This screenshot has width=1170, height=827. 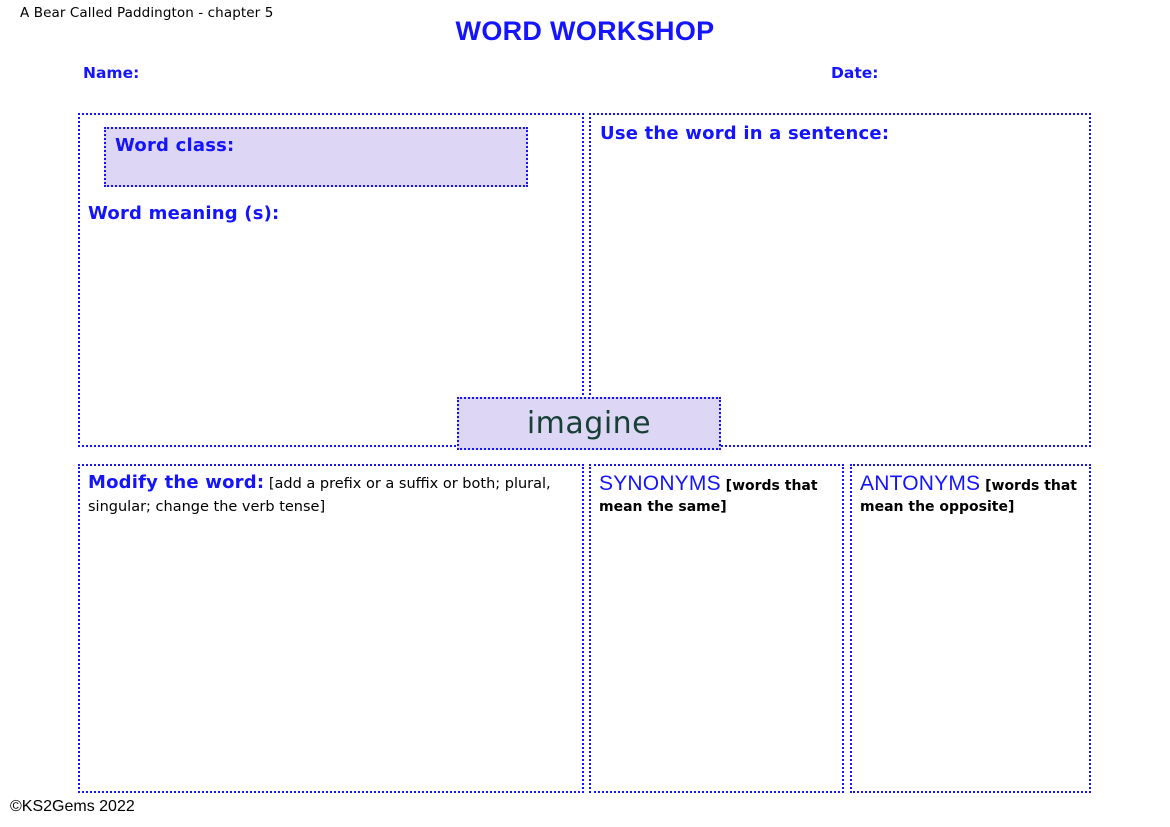 What do you see at coordinates (585, 31) in the screenshot?
I see `page-title: WORD WORKSHOP` at bounding box center [585, 31].